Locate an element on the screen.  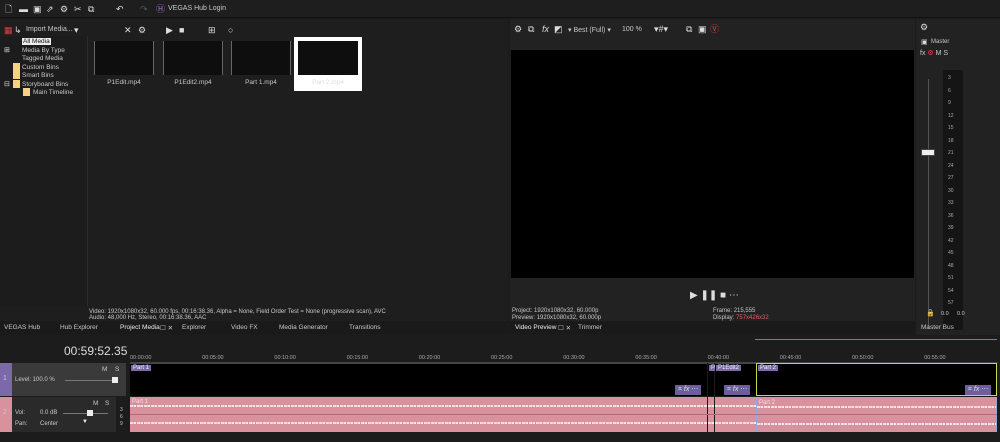
transport-controls: ▶ ❚❚ ■ ⋯ is located at coordinates (714, 296).